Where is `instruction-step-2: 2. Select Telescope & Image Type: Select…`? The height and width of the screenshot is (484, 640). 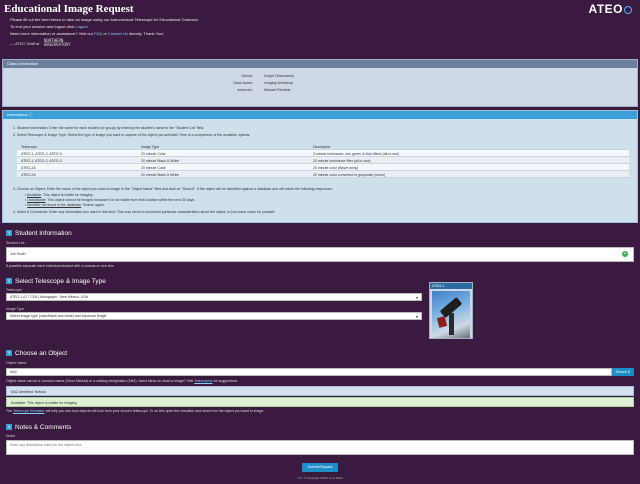
instruction-step-2: 2. Select Telescope & Image Type: Select… is located at coordinates (132, 135).